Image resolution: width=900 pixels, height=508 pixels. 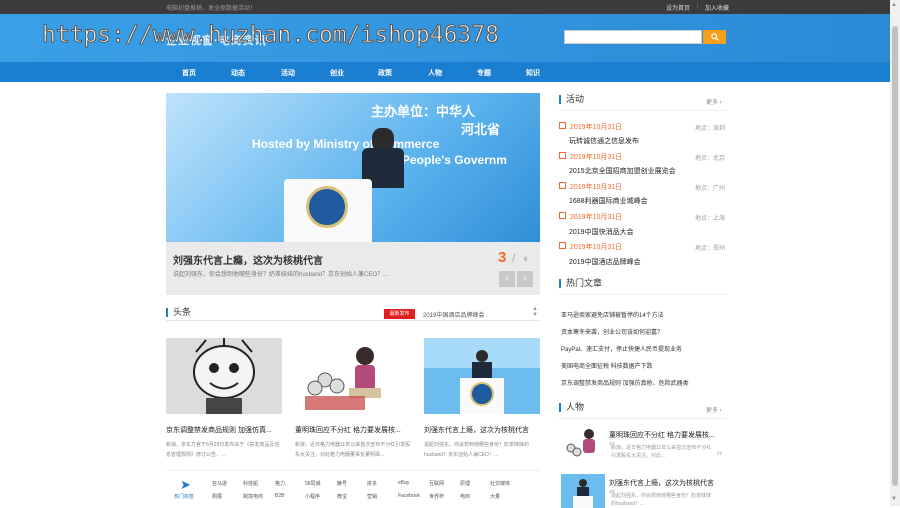 I want to click on hot-article: 亚马逊卖家避免店铺被暂停的14个方法, so click(x=612, y=314).